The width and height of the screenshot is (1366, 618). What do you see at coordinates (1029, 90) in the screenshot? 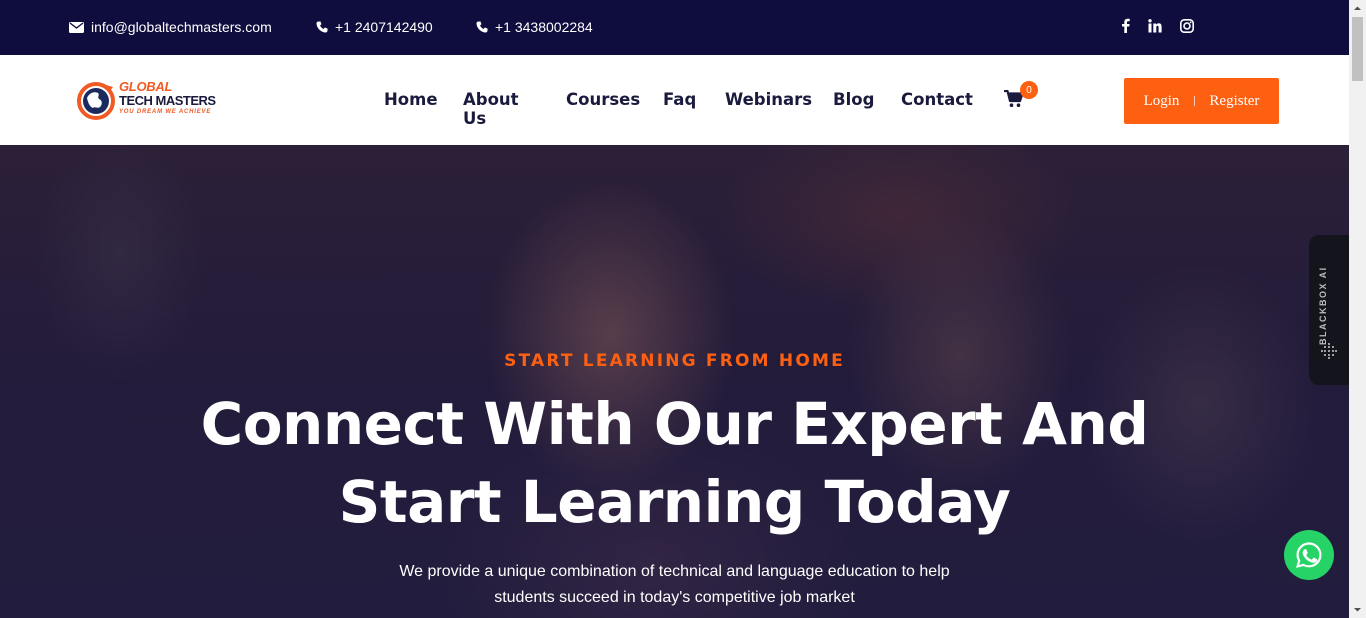
I see `cart-count-badge: 0` at bounding box center [1029, 90].